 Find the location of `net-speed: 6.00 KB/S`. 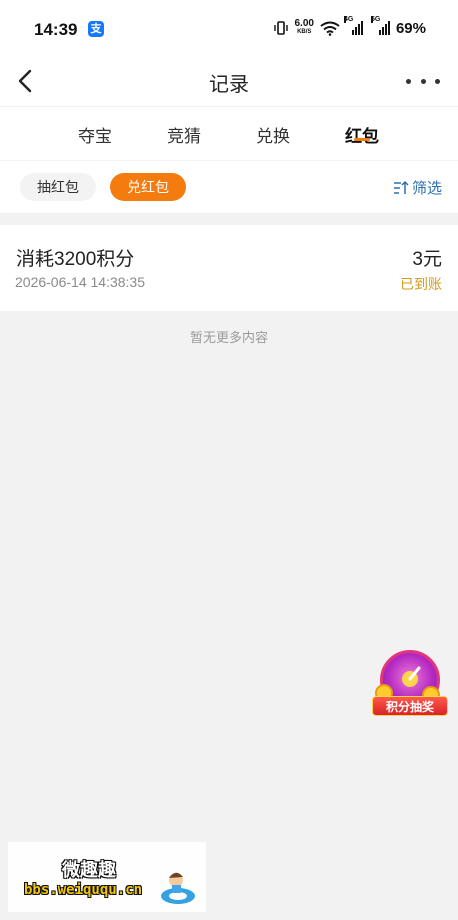

net-speed: 6.00 KB/S is located at coordinates (304, 28).